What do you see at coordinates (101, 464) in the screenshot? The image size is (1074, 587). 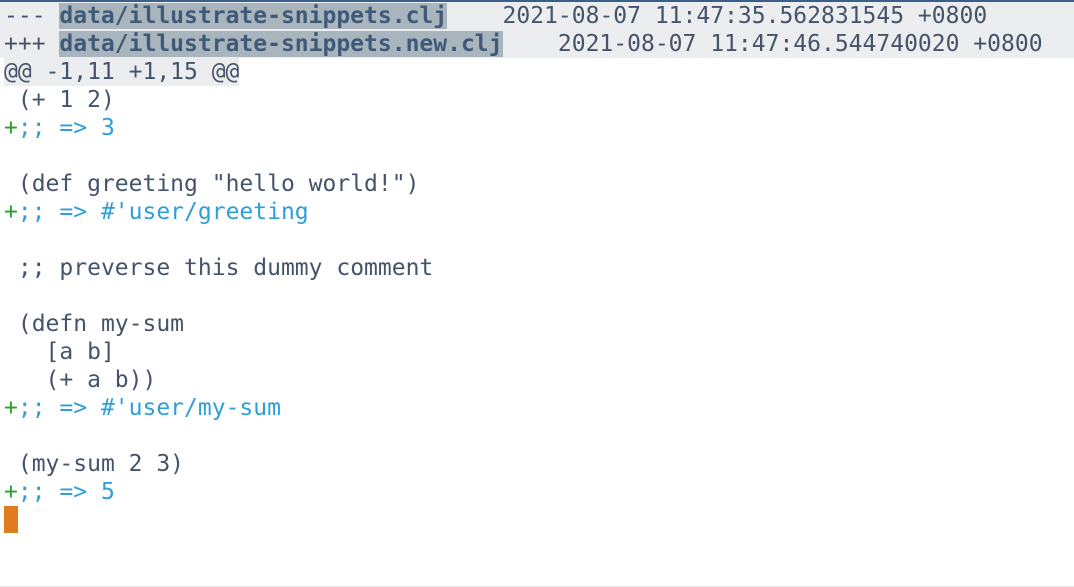 I see `line-text: (my-sum 2 3)` at bounding box center [101, 464].